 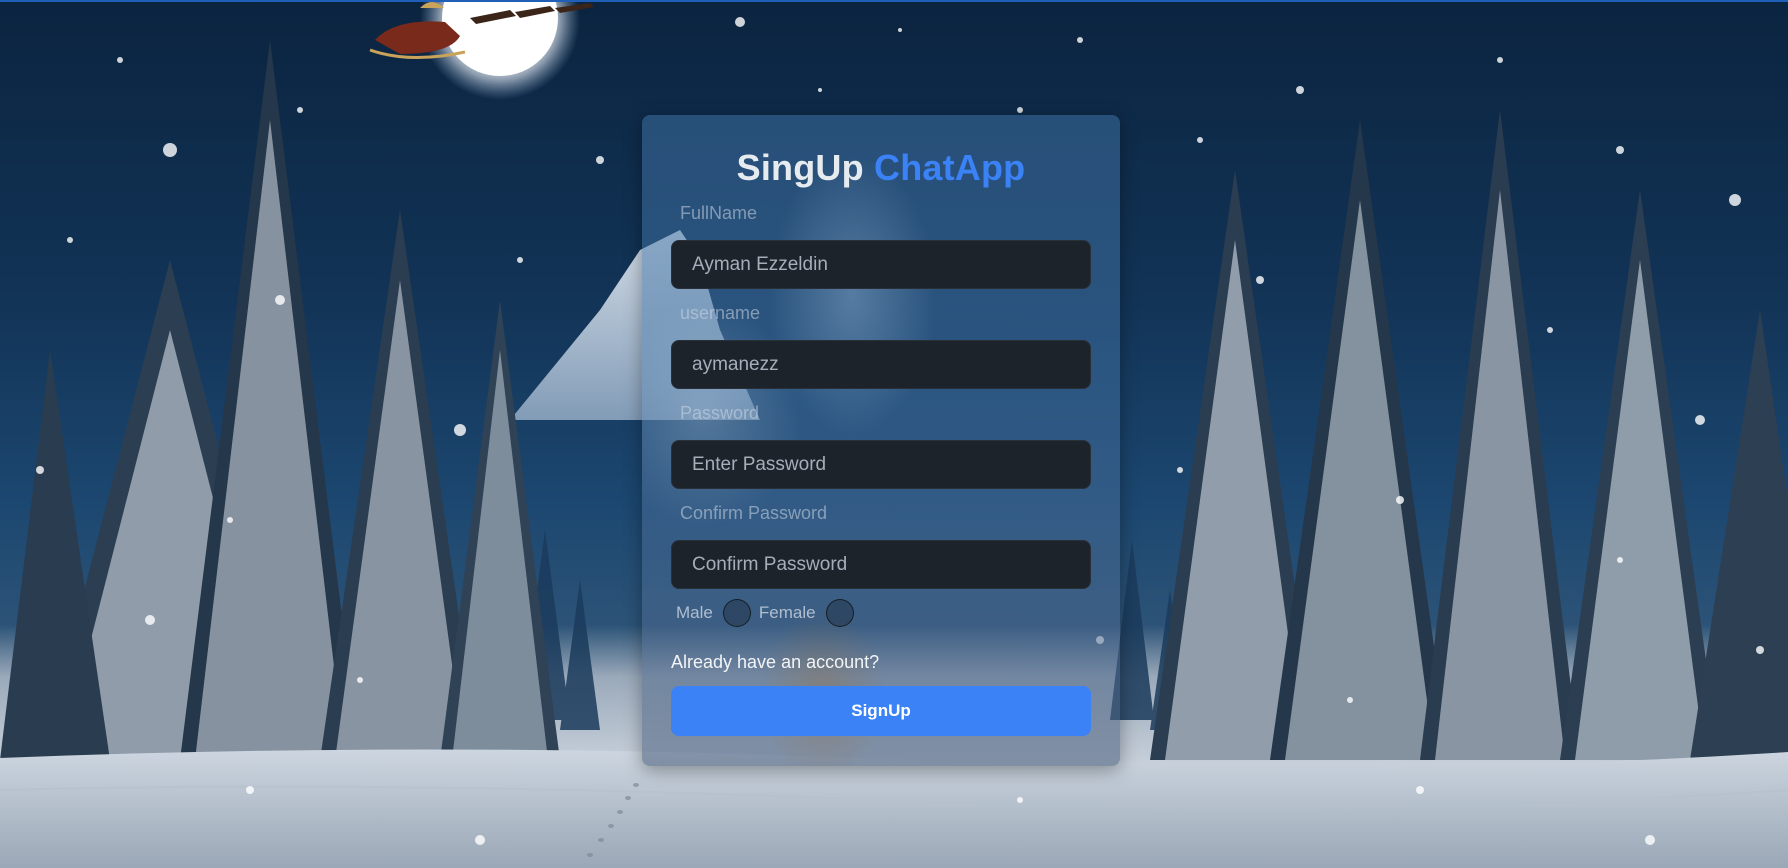 I want to click on confirm-password-label: Confirm Password, so click(x=754, y=513).